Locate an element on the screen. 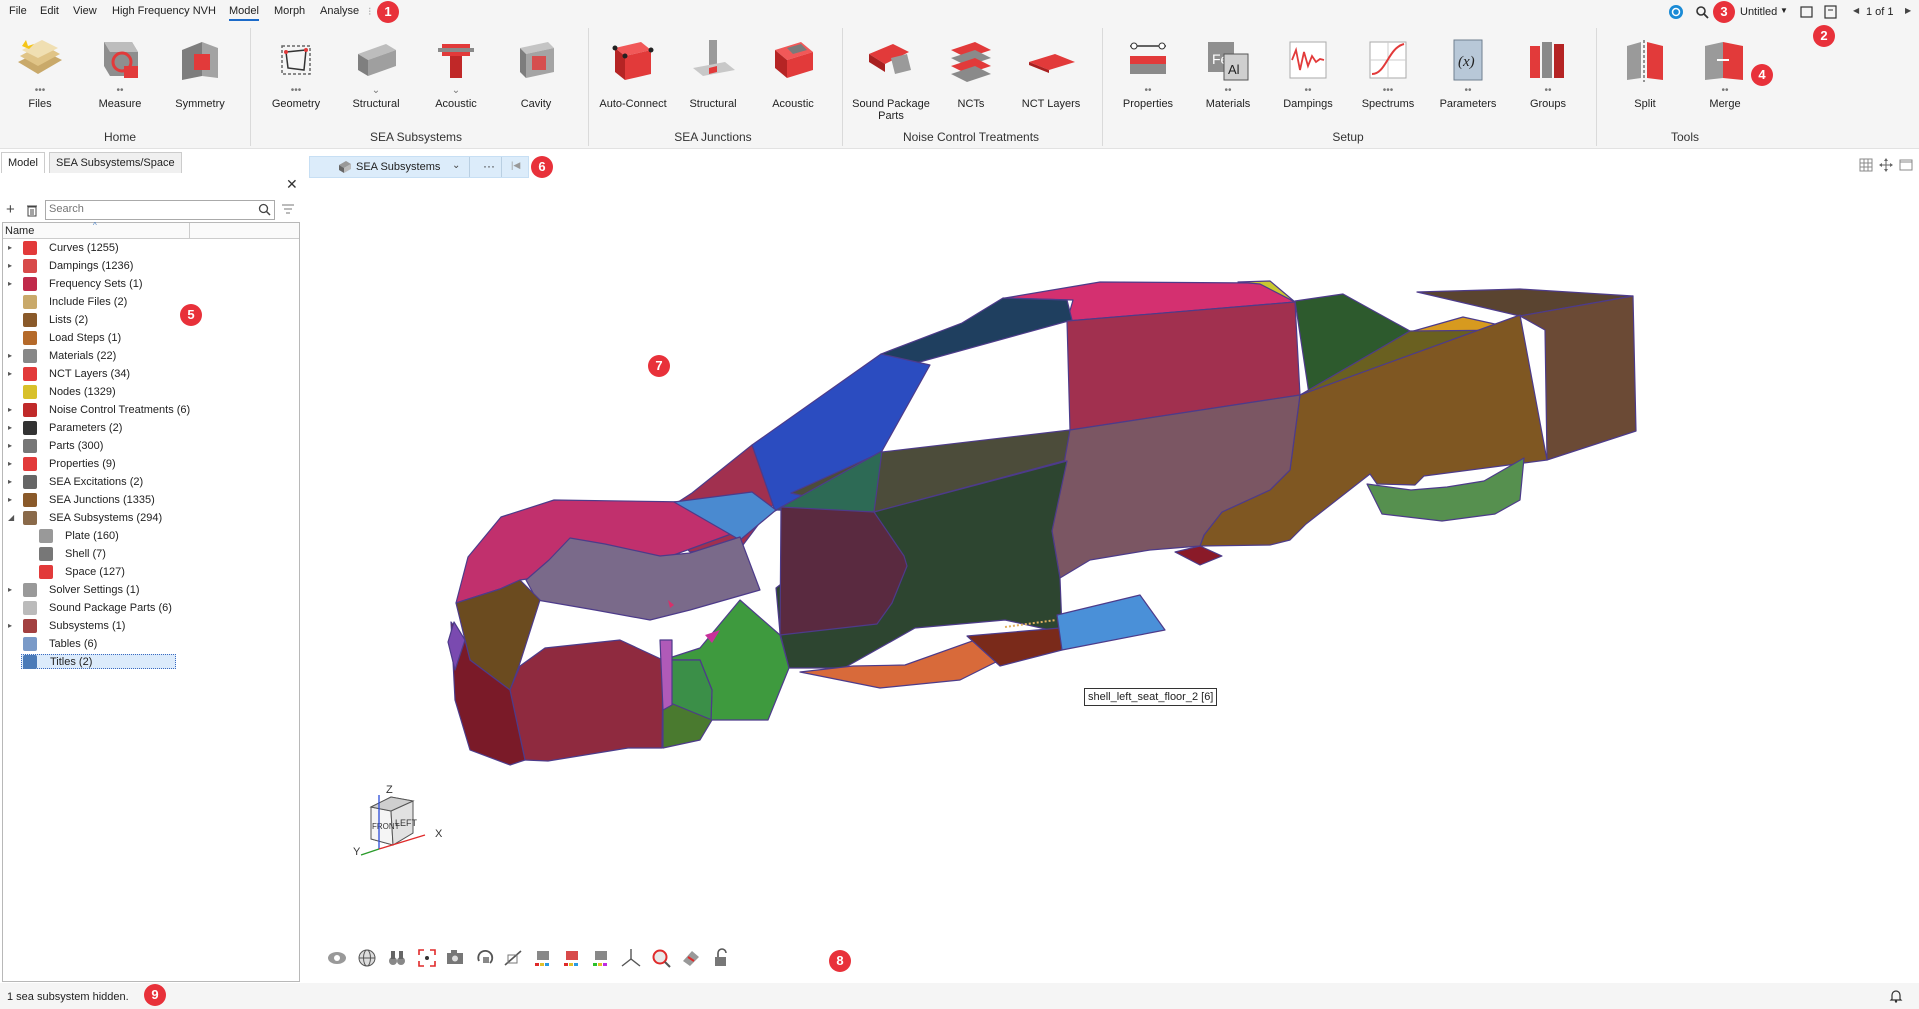 Image resolution: width=1919 pixels, height=1009 pixels. collapse-arrow-icon: ◢ is located at coordinates (11, 518).